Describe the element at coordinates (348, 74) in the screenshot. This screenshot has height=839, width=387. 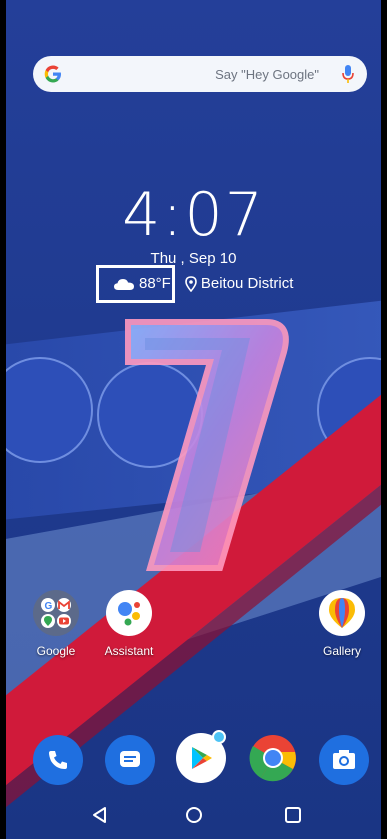
I see `microphone-icon` at that location.